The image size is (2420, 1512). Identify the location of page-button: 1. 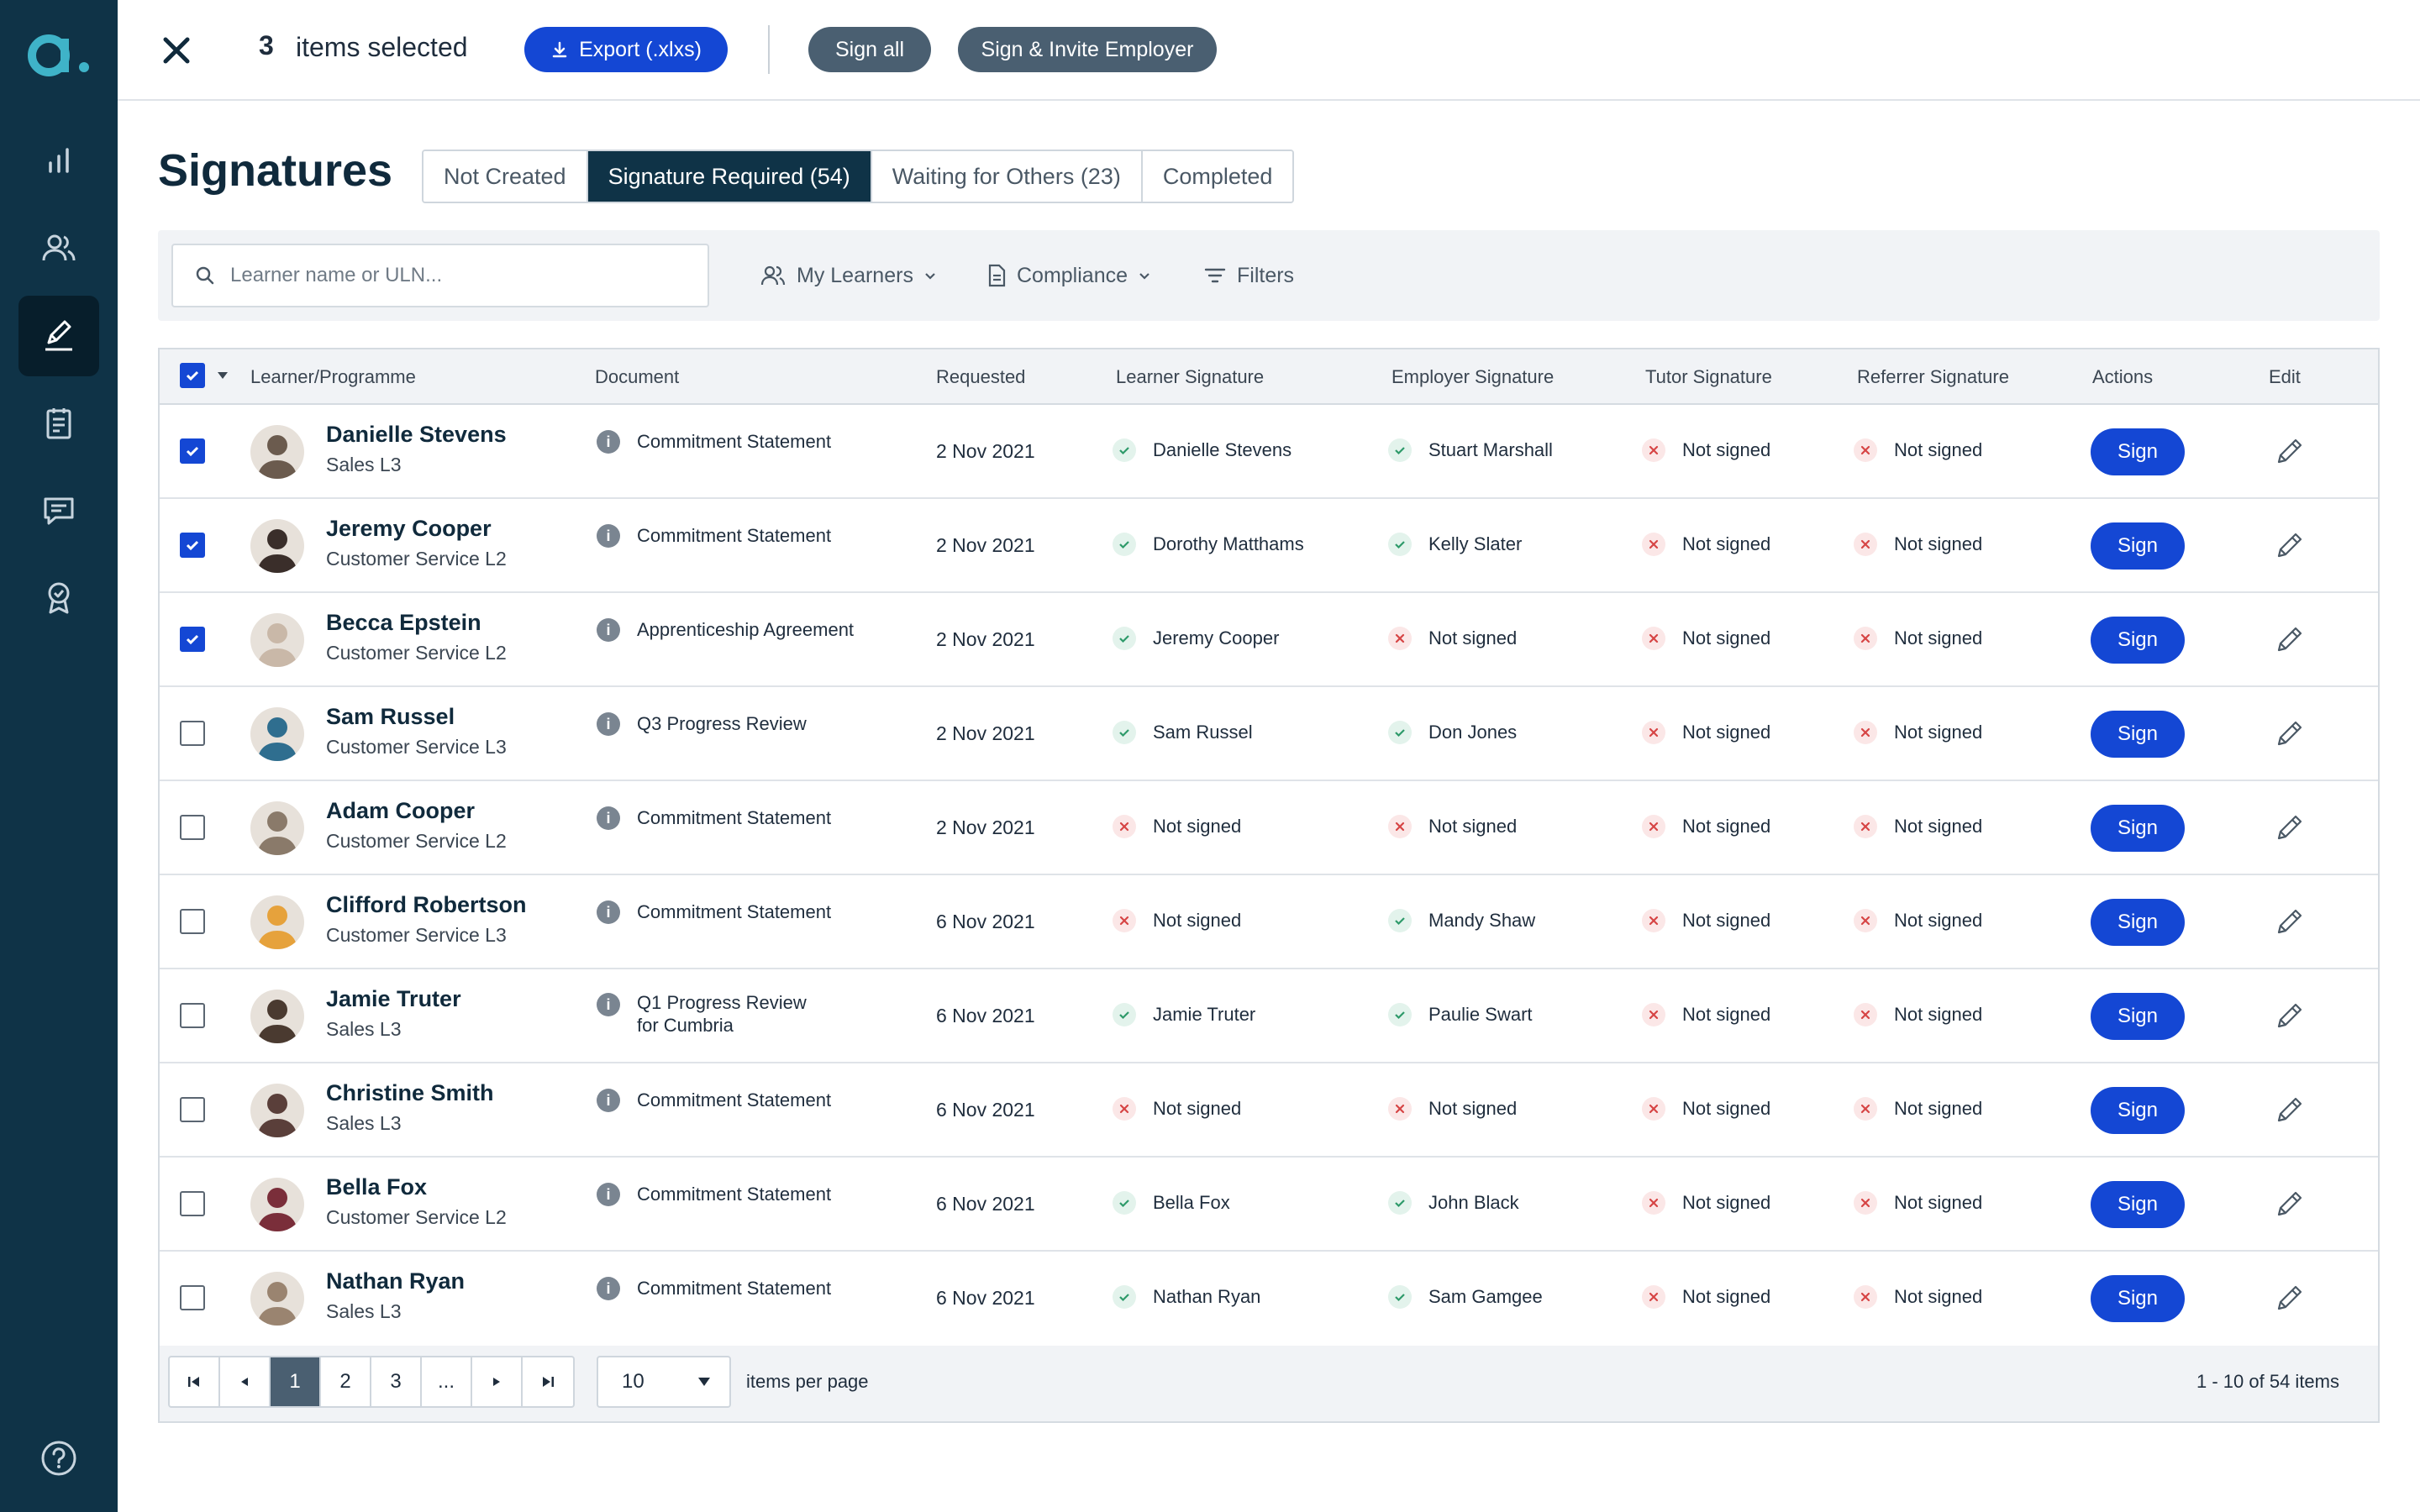
(296, 1381).